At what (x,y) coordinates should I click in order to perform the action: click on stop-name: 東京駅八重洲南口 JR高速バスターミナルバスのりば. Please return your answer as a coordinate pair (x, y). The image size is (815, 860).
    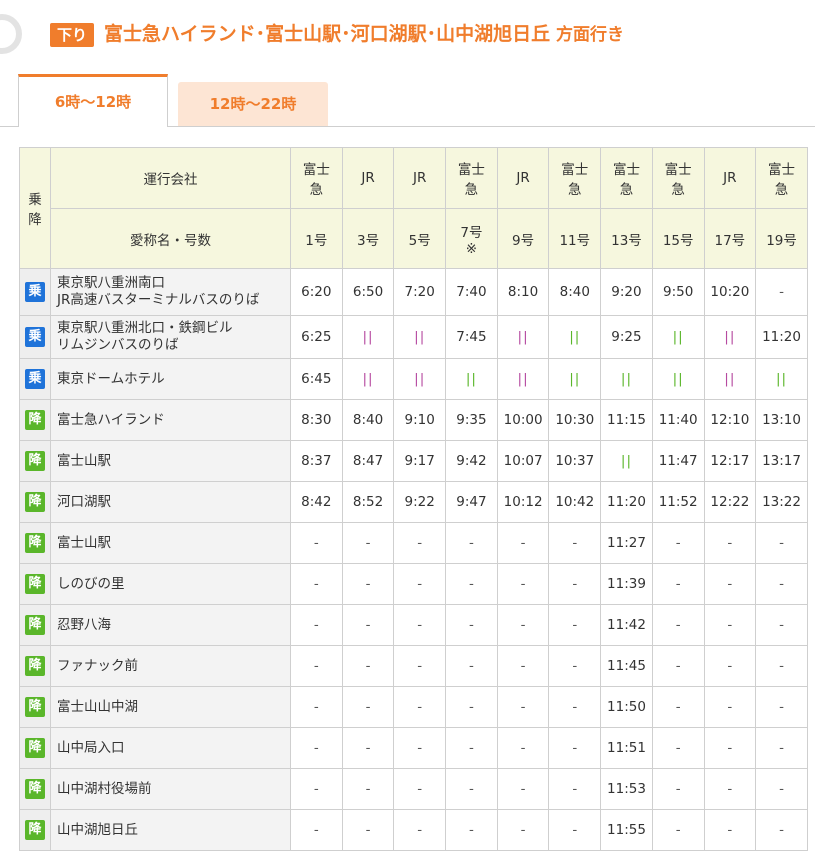
    Looking at the image, I should click on (170, 292).